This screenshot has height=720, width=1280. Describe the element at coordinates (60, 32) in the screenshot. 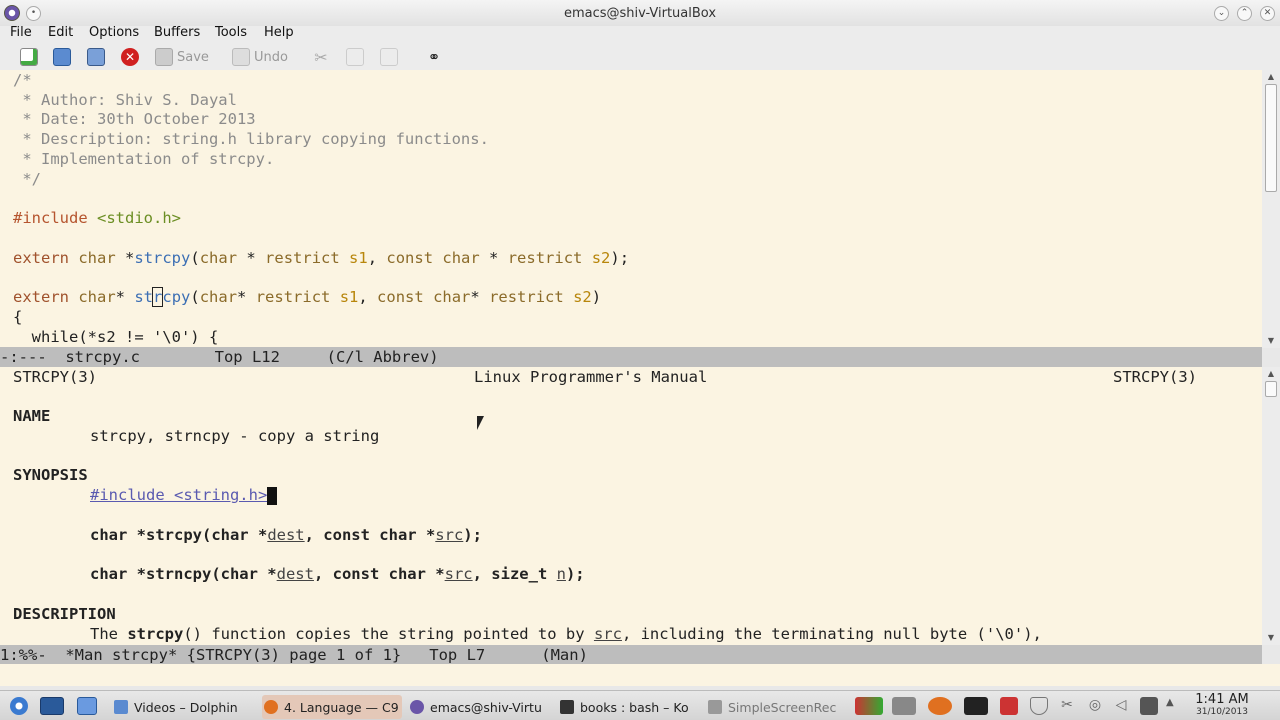

I see `menu-edit: Edit` at that location.